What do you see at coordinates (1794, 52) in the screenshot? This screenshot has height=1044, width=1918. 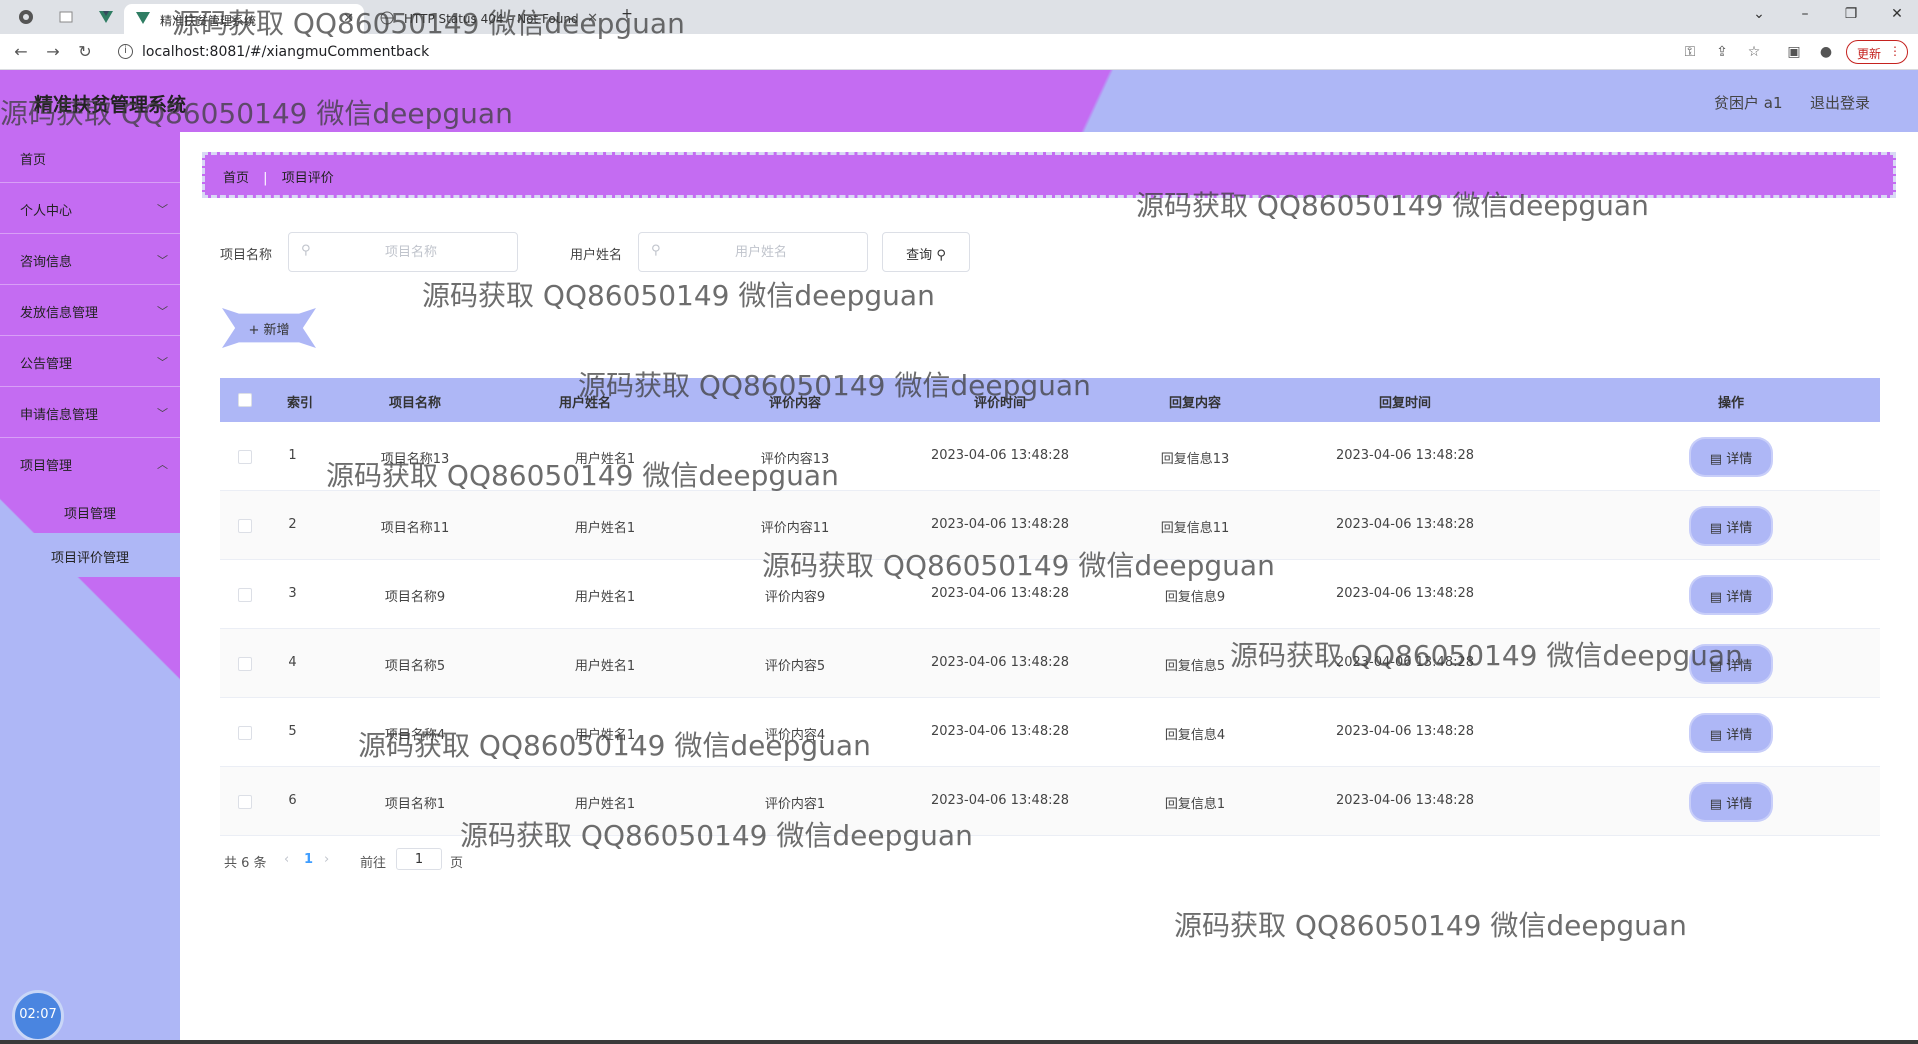 I see `side-panel-icon: ▣` at bounding box center [1794, 52].